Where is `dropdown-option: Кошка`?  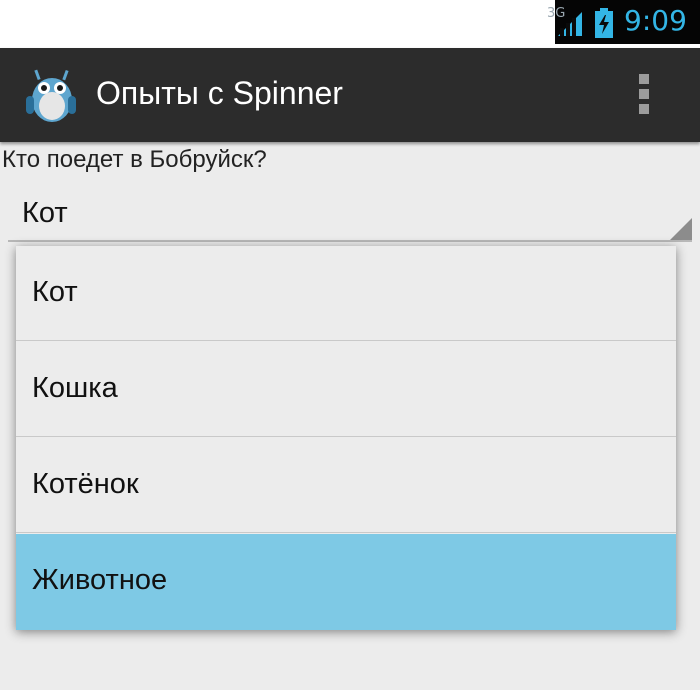 dropdown-option: Кошка is located at coordinates (346, 389).